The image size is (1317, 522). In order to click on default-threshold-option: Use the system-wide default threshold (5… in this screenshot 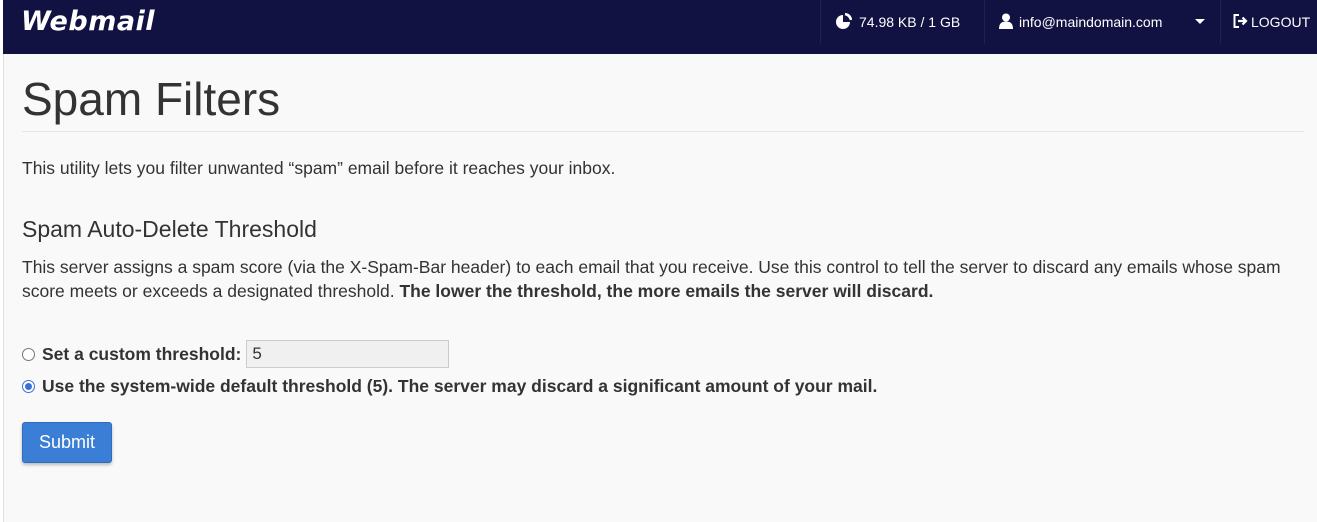, I will do `click(449, 386)`.